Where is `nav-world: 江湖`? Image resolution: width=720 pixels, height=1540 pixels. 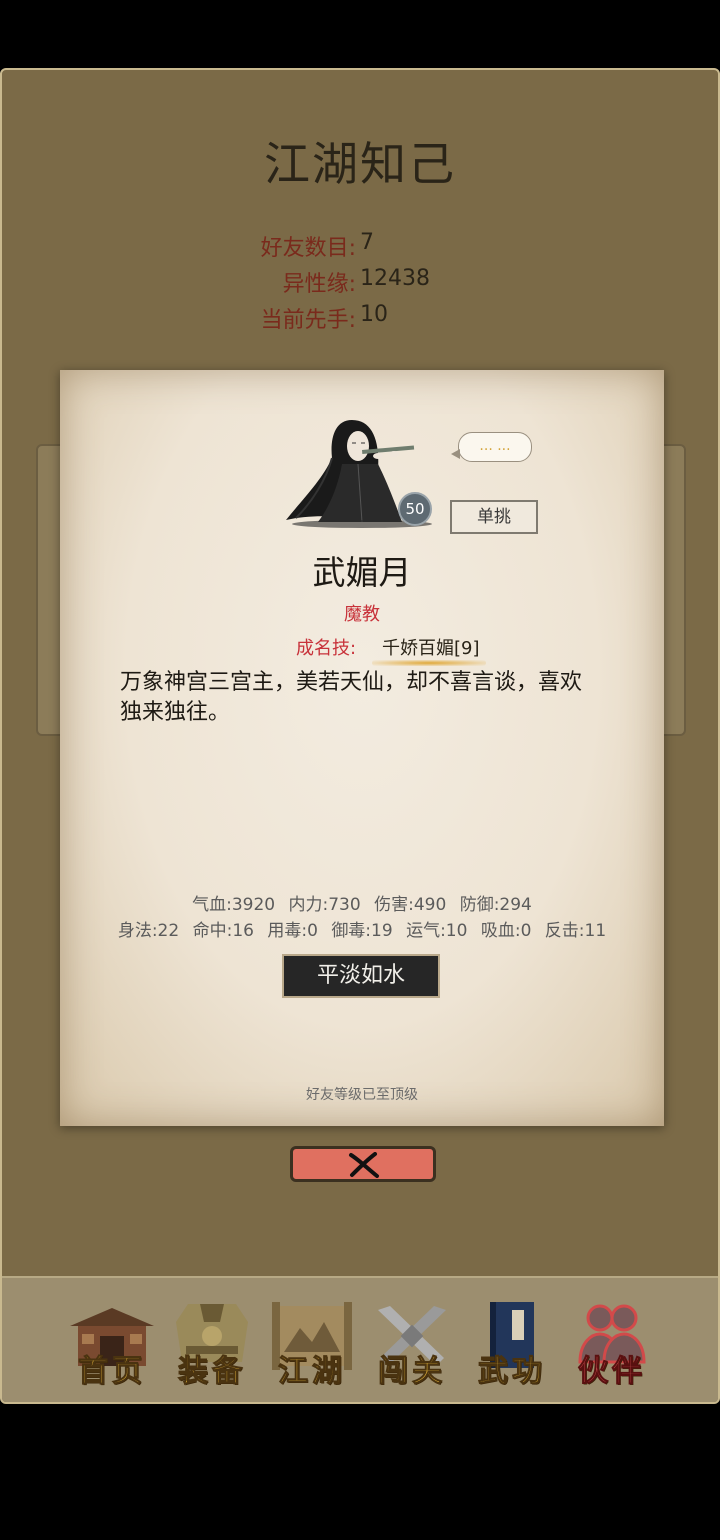 nav-world: 江湖 is located at coordinates (312, 1342).